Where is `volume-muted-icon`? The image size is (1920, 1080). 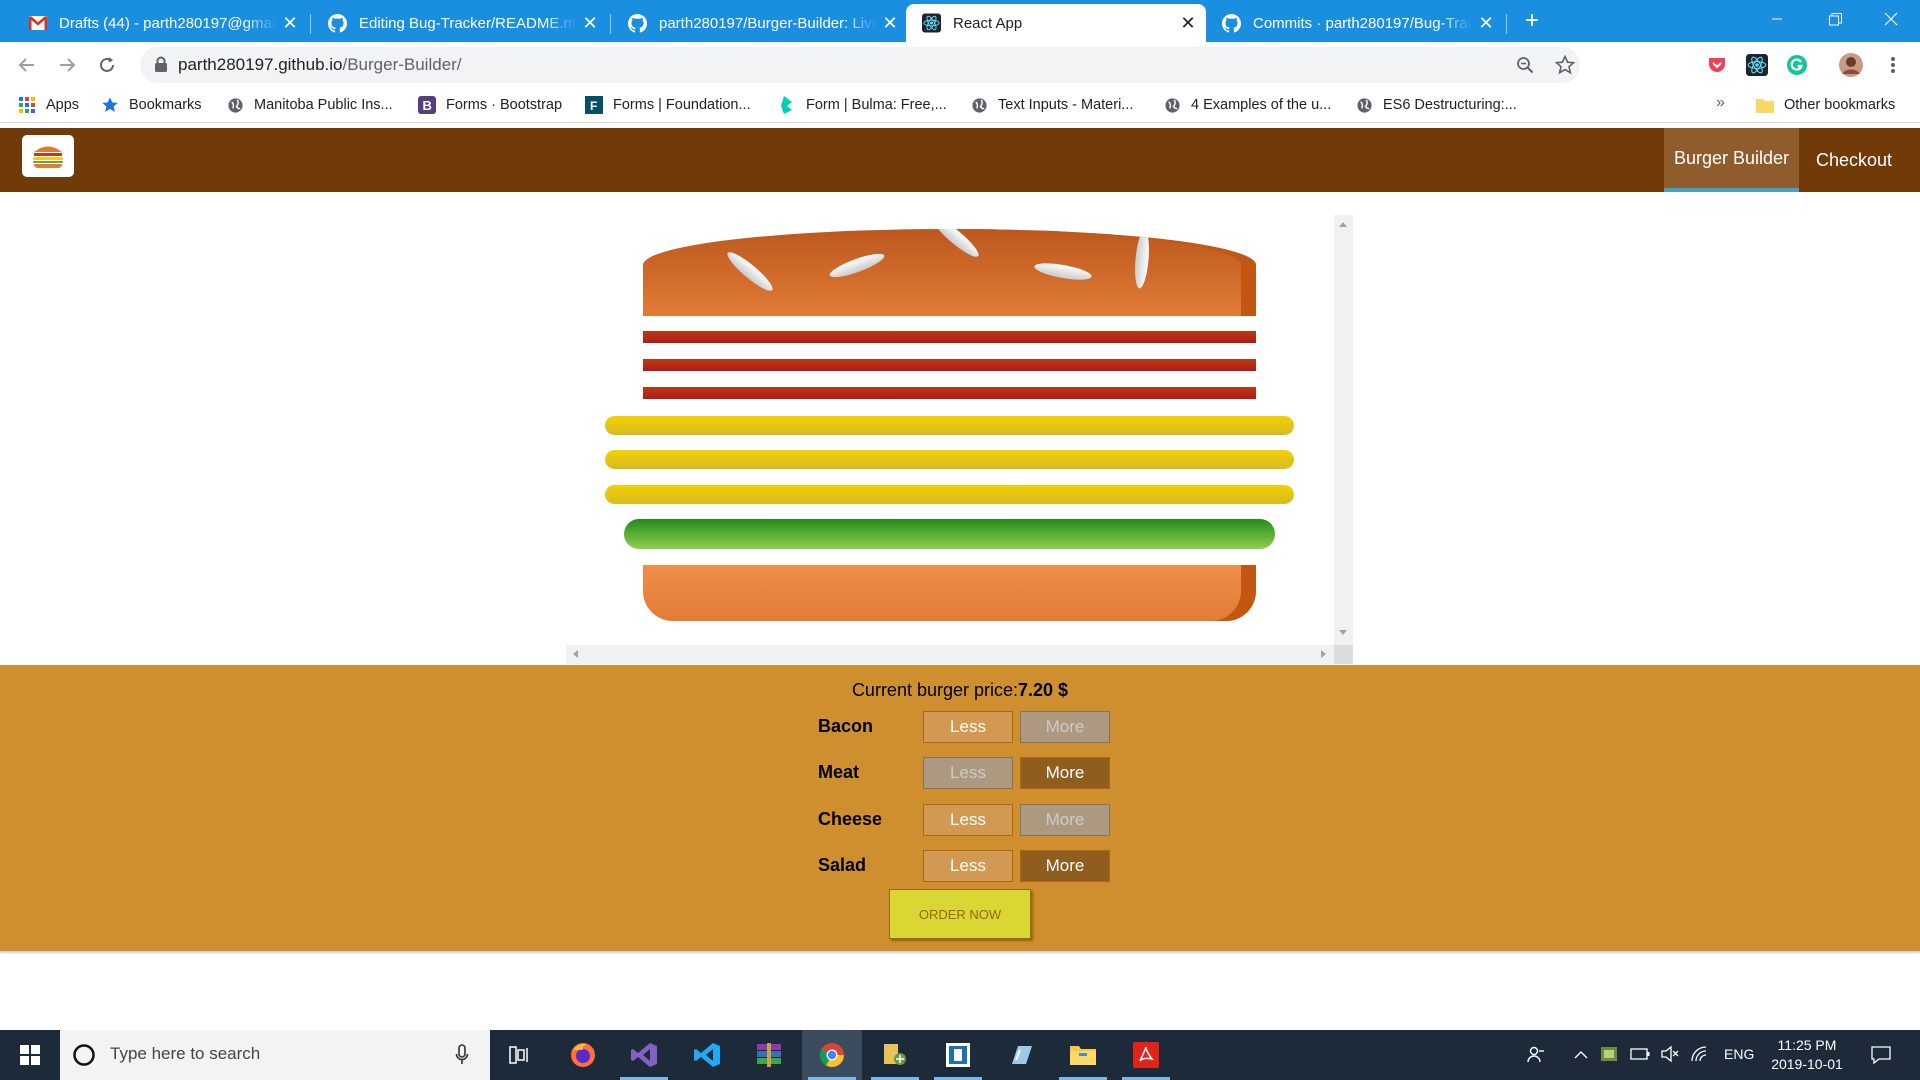
volume-muted-icon is located at coordinates (1670, 1055).